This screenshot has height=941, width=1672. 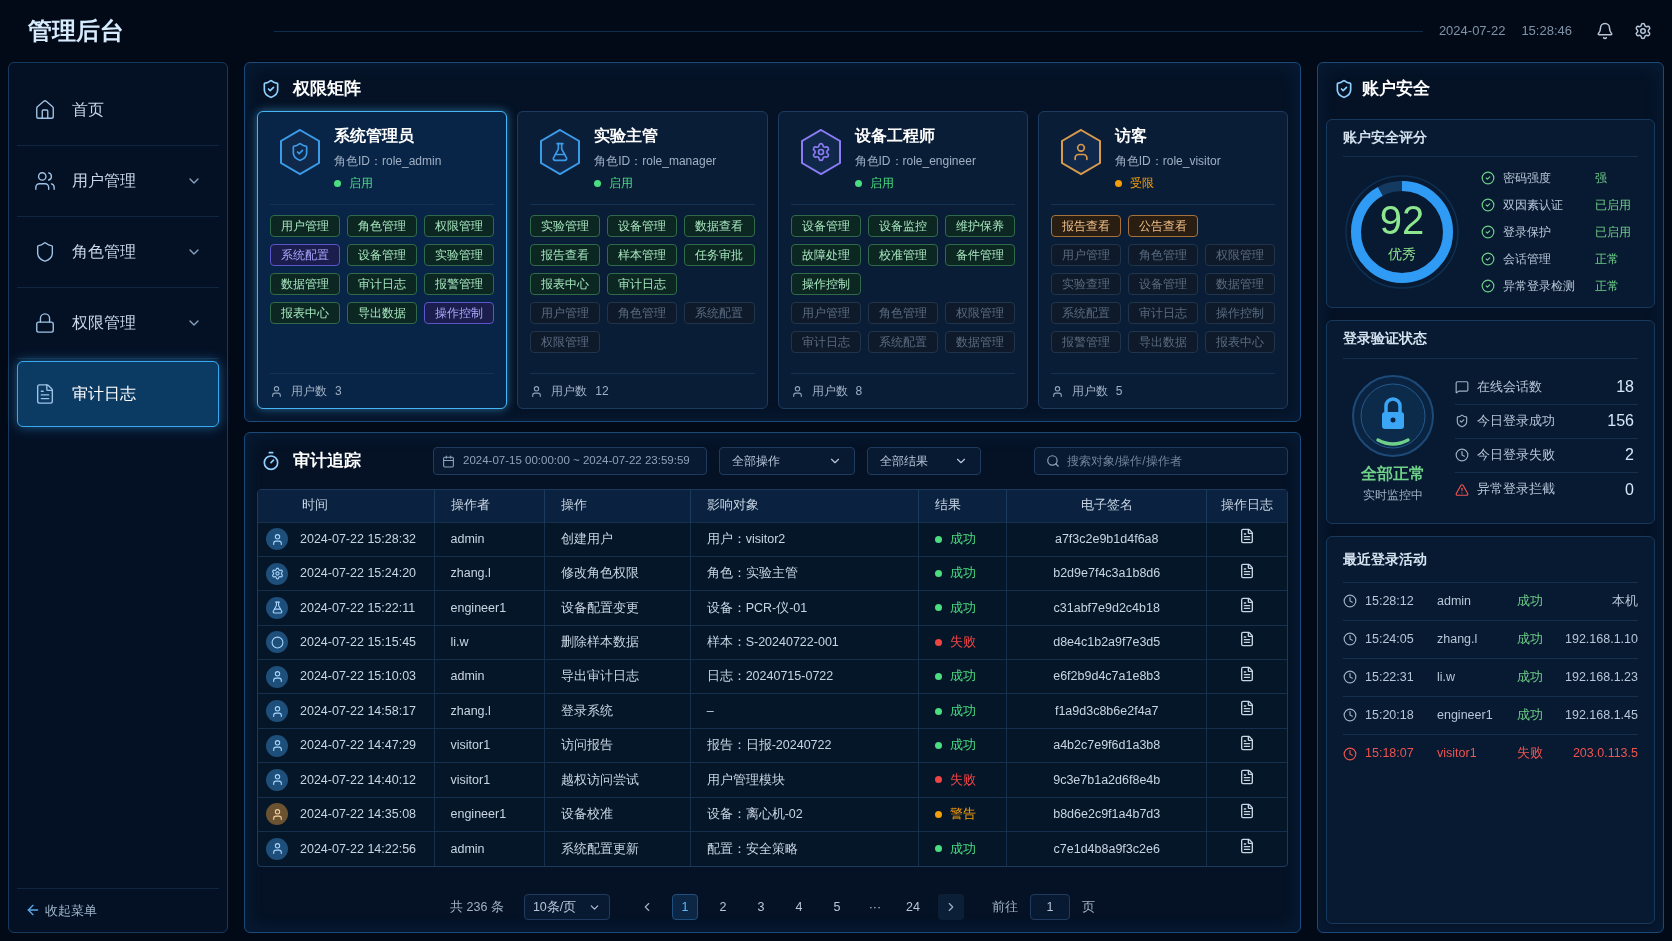 What do you see at coordinates (1516, 490) in the screenshot?
I see `stat-label: 异常登录拦截` at bounding box center [1516, 490].